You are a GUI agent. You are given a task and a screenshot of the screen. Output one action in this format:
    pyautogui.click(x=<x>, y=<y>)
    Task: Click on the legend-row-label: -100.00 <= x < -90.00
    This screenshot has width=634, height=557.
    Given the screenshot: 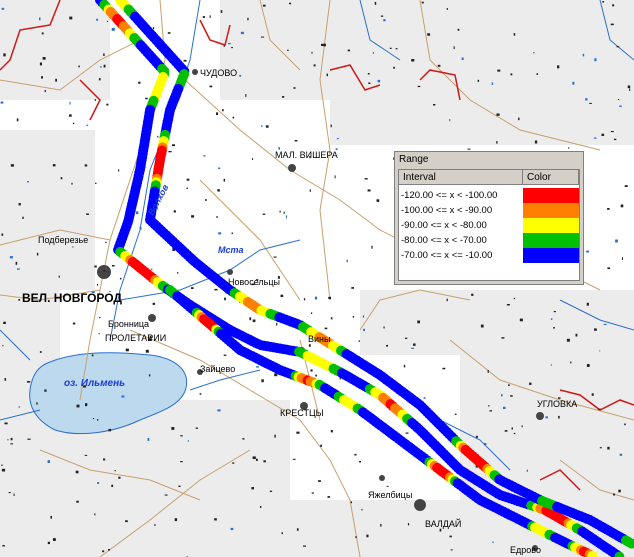 What is the action you would take?
    pyautogui.click(x=447, y=210)
    